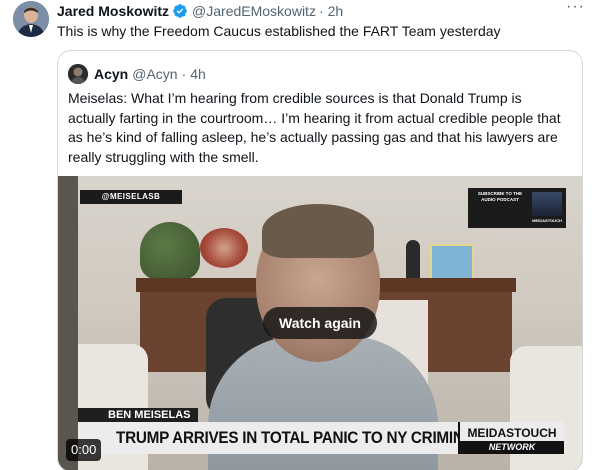  What do you see at coordinates (547, 204) in the screenshot?
I see `promo-image` at bounding box center [547, 204].